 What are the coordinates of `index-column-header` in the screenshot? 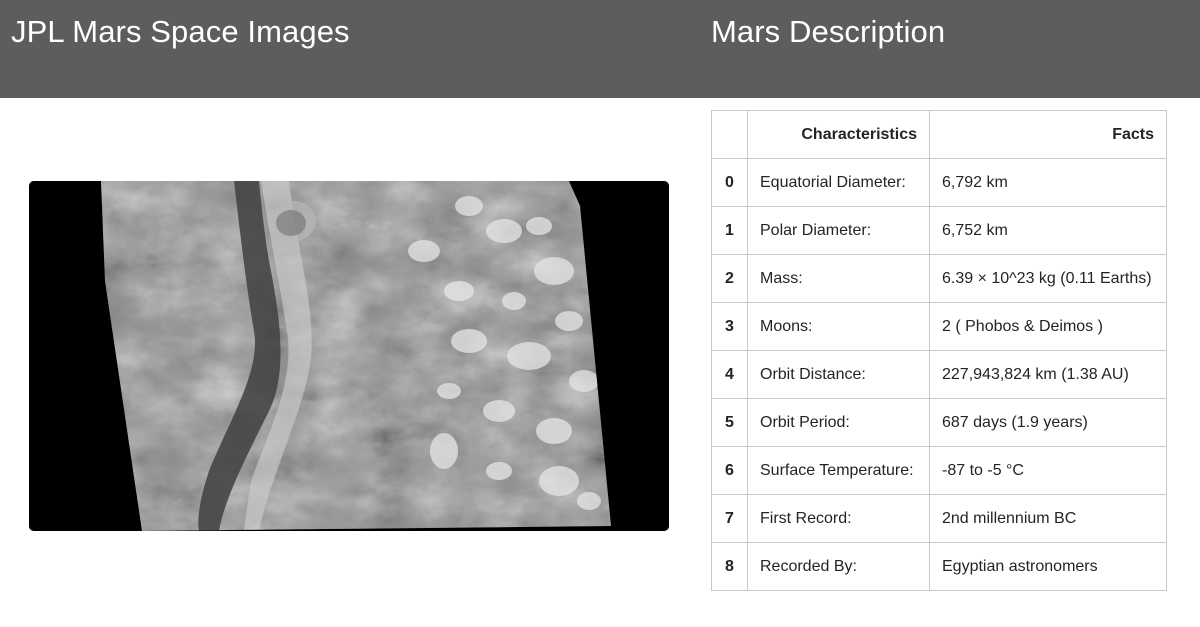 It's located at (729, 134).